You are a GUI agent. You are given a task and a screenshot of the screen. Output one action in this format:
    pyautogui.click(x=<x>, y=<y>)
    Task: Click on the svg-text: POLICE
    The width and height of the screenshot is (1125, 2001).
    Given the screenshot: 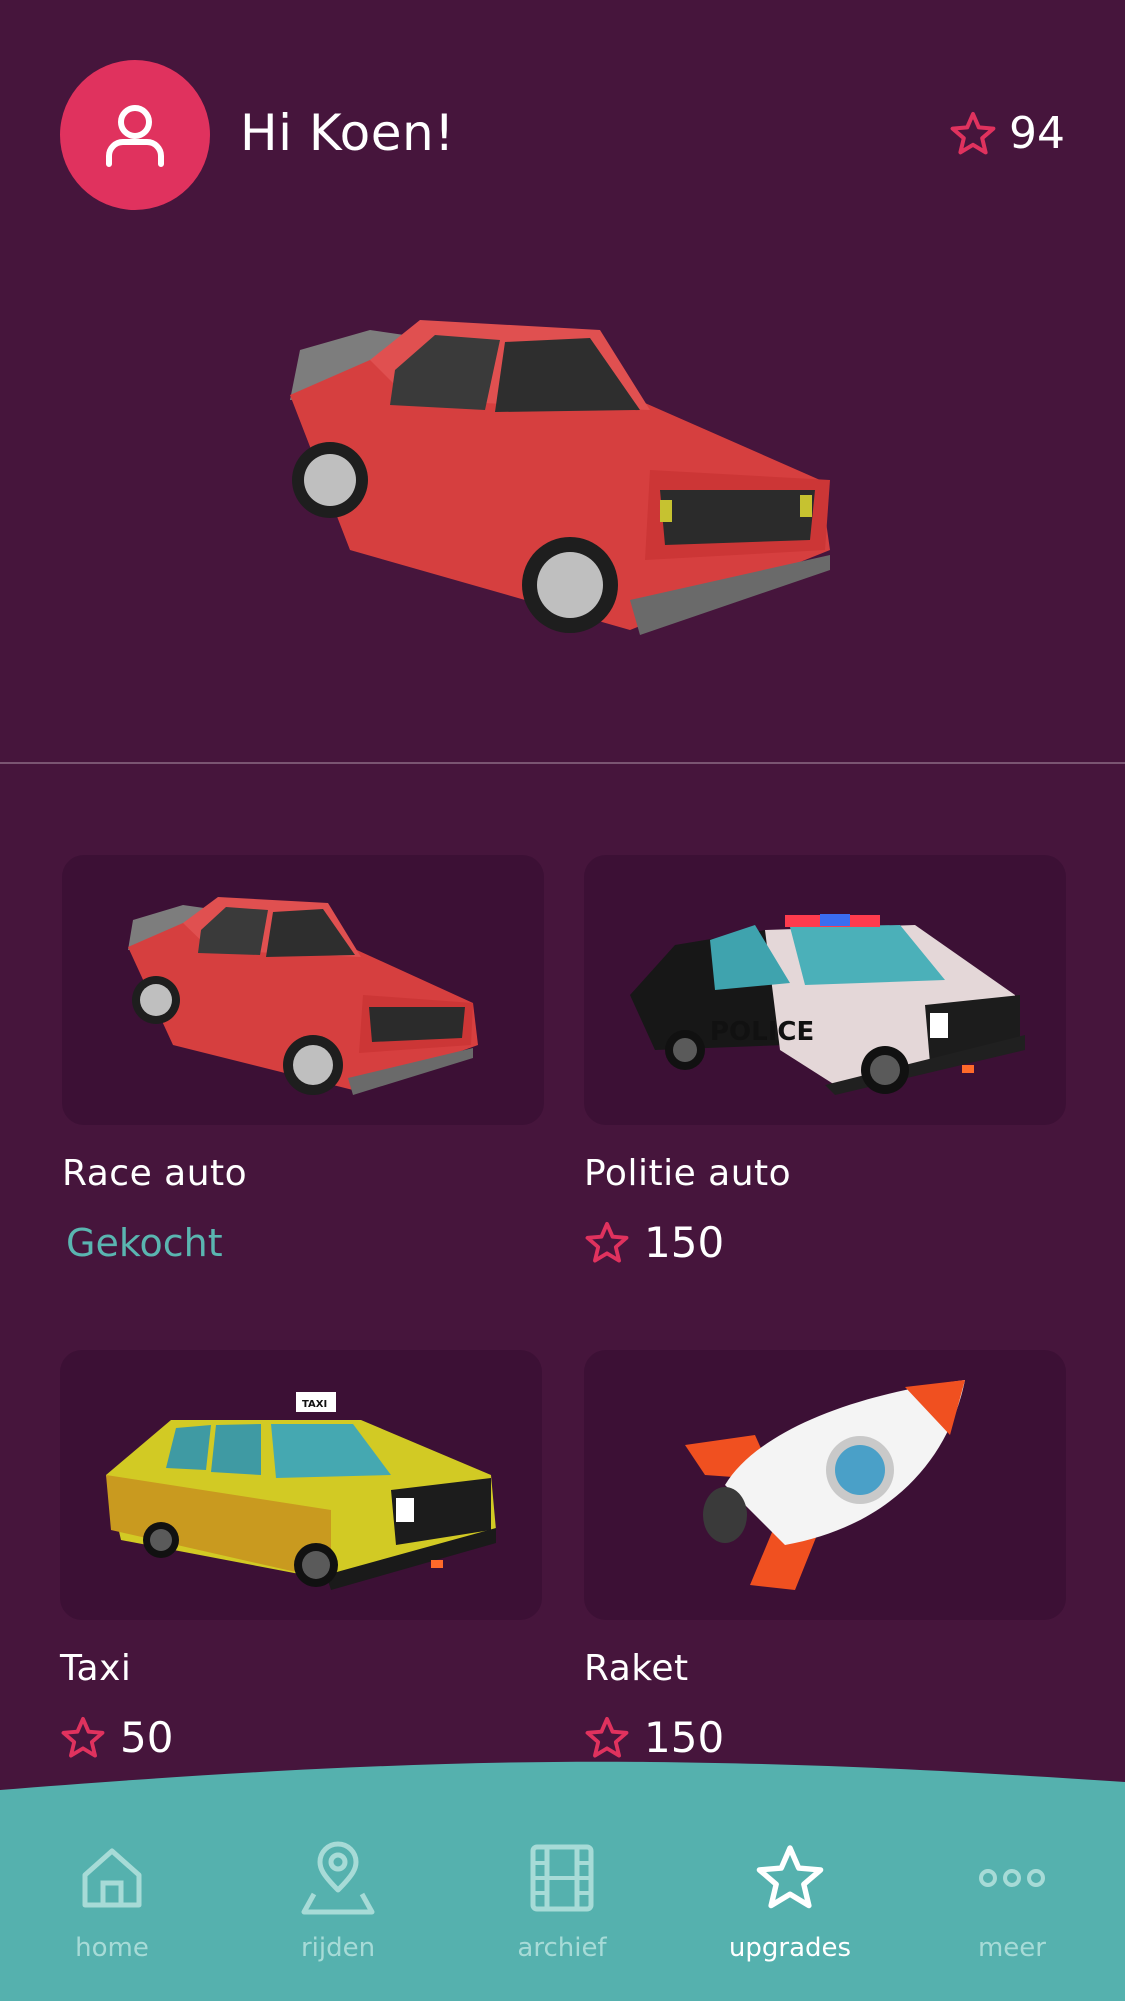 What is the action you would take?
    pyautogui.click(x=762, y=1032)
    